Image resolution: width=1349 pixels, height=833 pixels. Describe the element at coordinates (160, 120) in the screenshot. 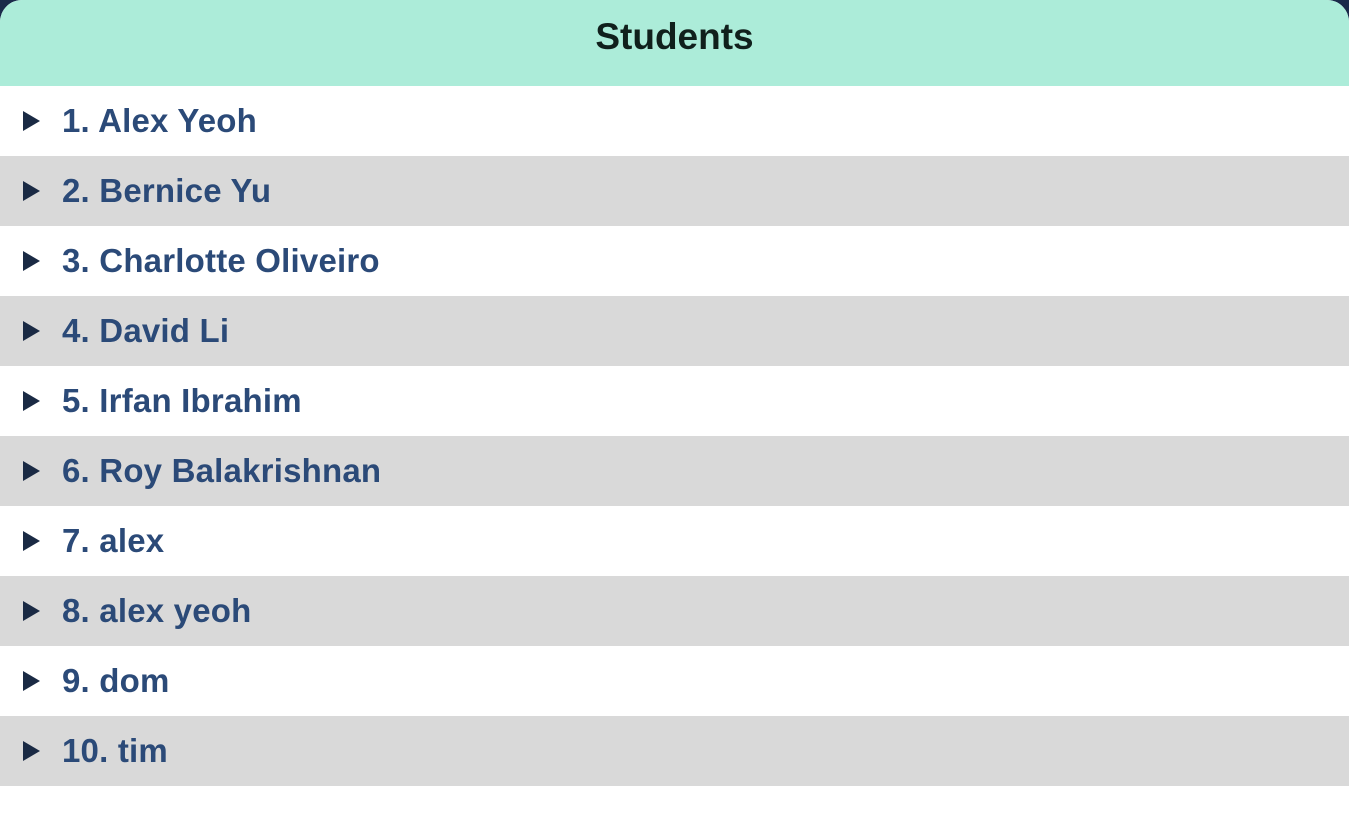

I see `student-name: 1. Alex Yeoh` at that location.